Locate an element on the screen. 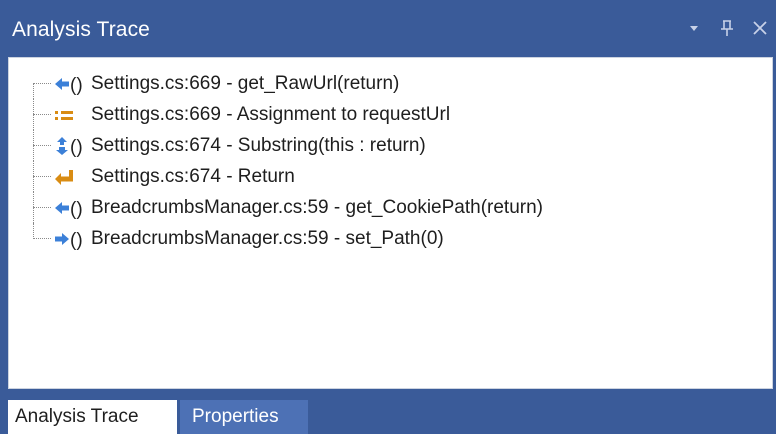 This screenshot has height=434, width=776. panel-title: Analysis Trace is located at coordinates (81, 29).